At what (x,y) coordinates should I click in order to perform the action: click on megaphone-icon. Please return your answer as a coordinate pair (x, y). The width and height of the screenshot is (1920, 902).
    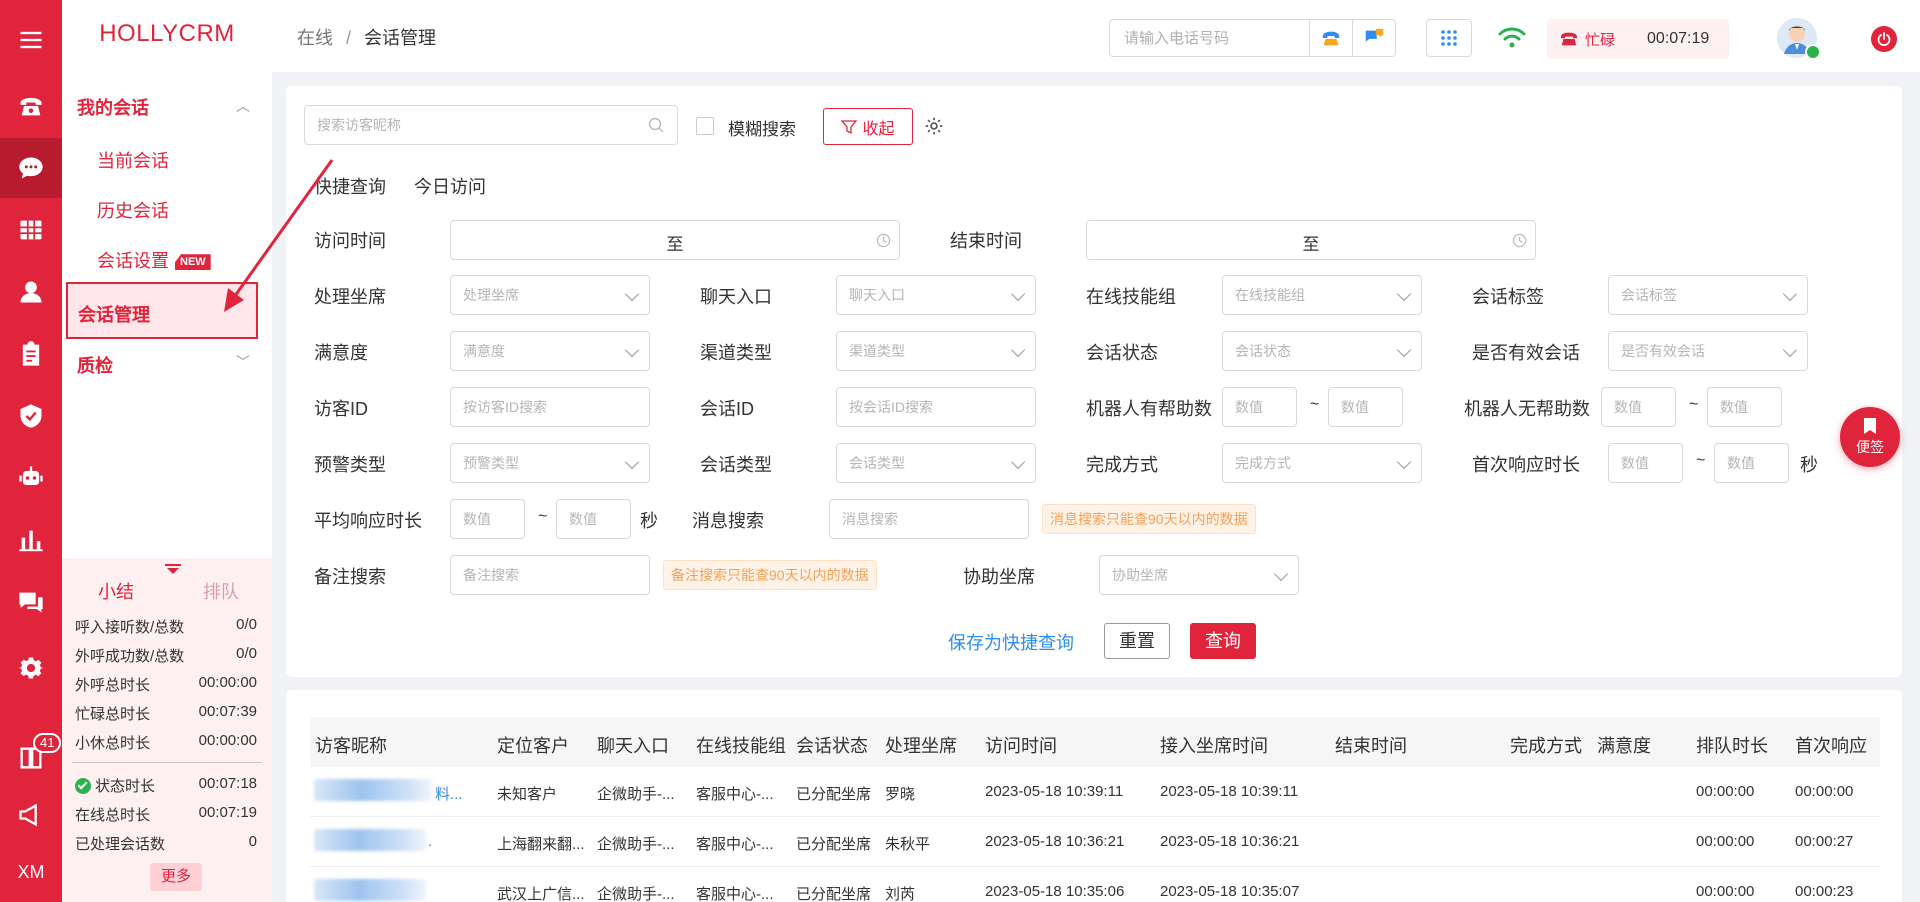
    Looking at the image, I should click on (31, 815).